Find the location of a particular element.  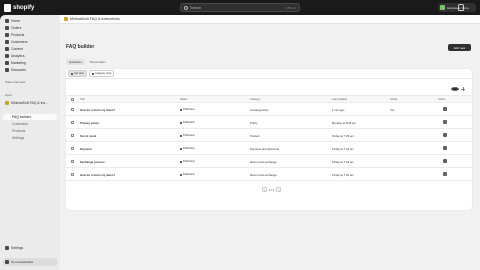

sidebar-item-home: Home is located at coordinates (30, 21).